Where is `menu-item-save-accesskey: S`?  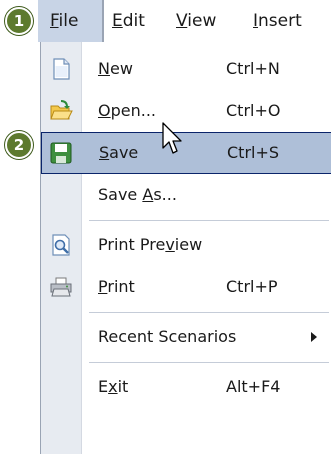 menu-item-save-accesskey: S is located at coordinates (104, 152).